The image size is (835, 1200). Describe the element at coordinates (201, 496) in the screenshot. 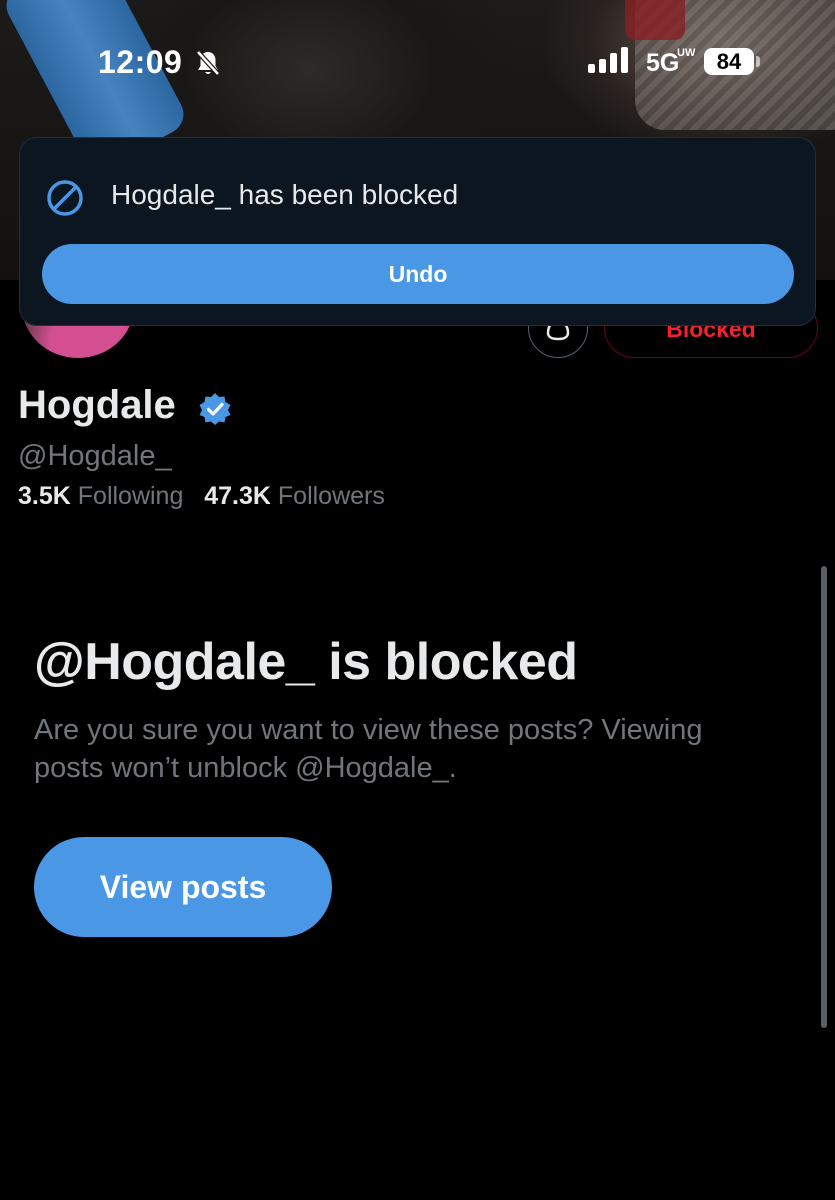

I see `profile-stats: 3.5K Following 47.3K Followers` at that location.